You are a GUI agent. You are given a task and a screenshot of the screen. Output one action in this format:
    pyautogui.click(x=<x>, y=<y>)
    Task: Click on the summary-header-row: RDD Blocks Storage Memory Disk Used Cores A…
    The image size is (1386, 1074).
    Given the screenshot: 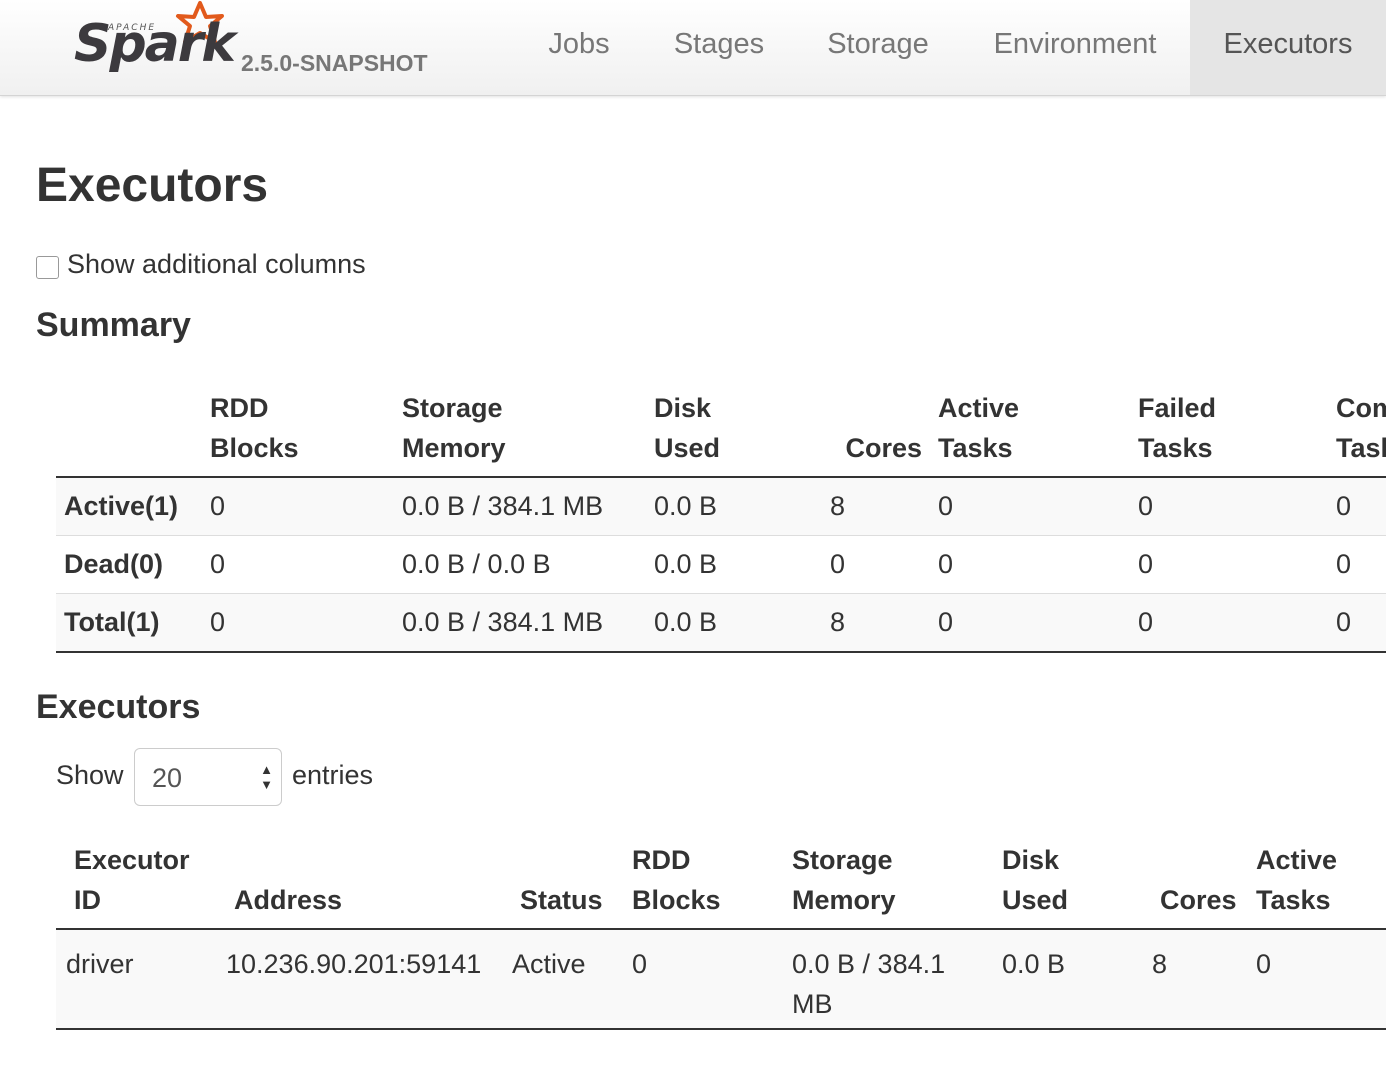 What is the action you would take?
    pyautogui.click(x=721, y=433)
    